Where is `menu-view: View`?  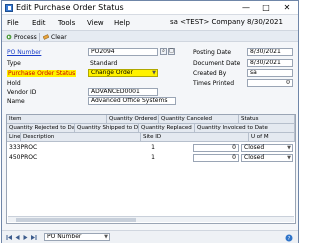 menu-view: View is located at coordinates (95, 23).